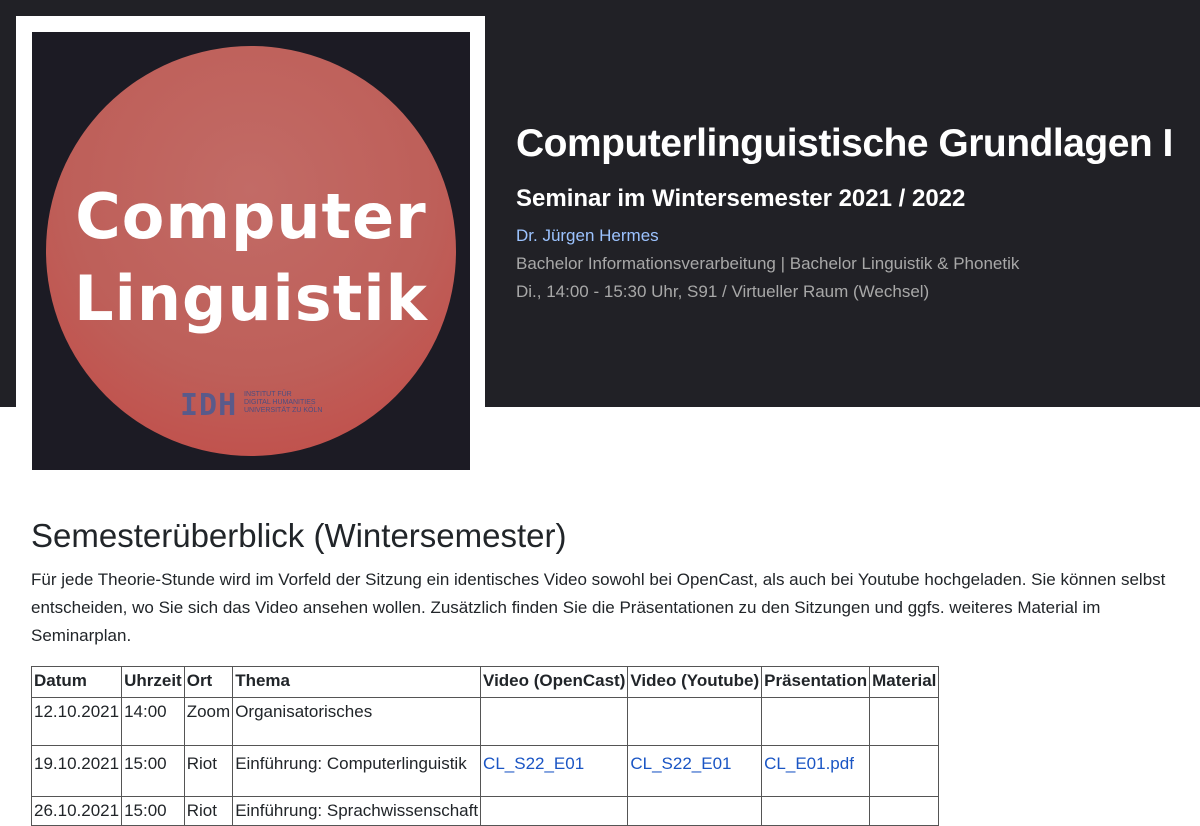  I want to click on lecturer-link: Dr. Jürgen Hermes, so click(587, 236).